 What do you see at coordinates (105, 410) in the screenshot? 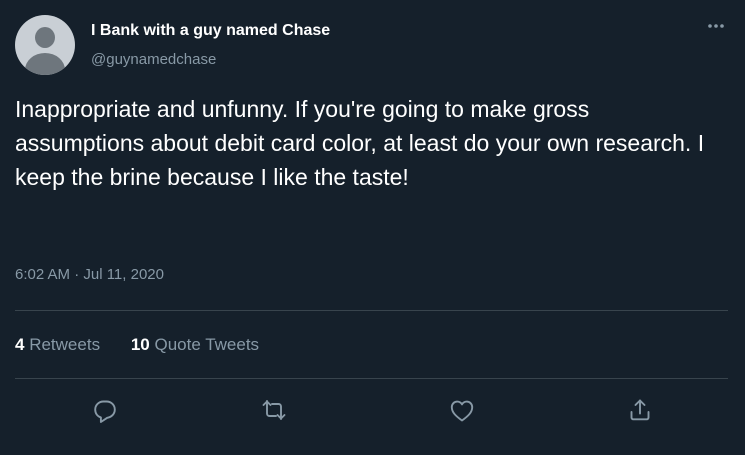
I see `reply-icon` at bounding box center [105, 410].